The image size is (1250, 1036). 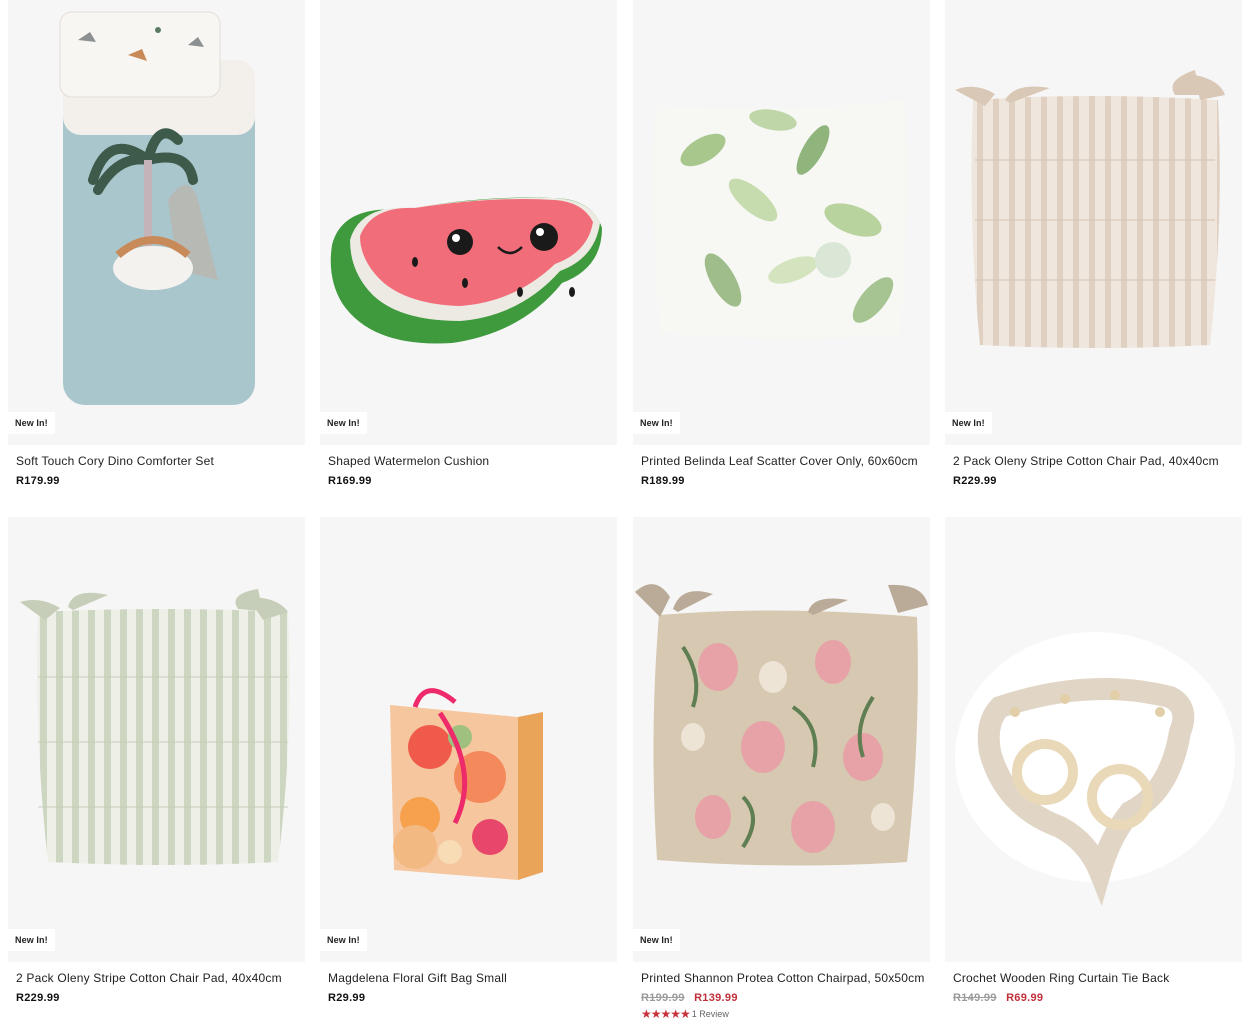 What do you see at coordinates (781, 222) in the screenshot?
I see `leaf-scatter-cover-image: New In!` at bounding box center [781, 222].